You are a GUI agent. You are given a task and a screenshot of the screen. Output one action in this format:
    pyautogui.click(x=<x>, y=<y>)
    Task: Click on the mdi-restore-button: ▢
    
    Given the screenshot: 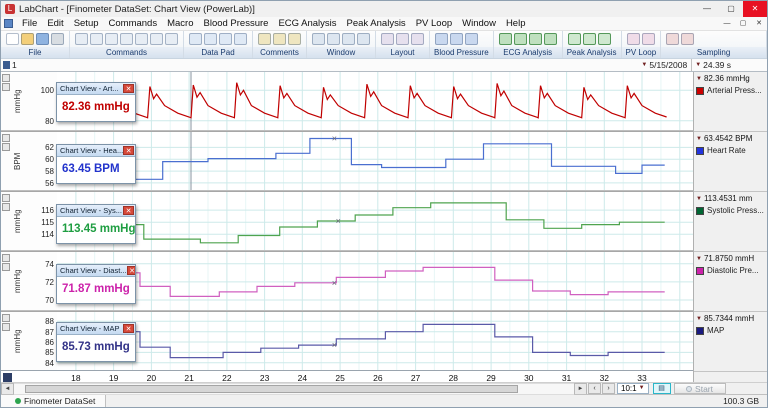 What is the action you would take?
    pyautogui.click(x=743, y=23)
    